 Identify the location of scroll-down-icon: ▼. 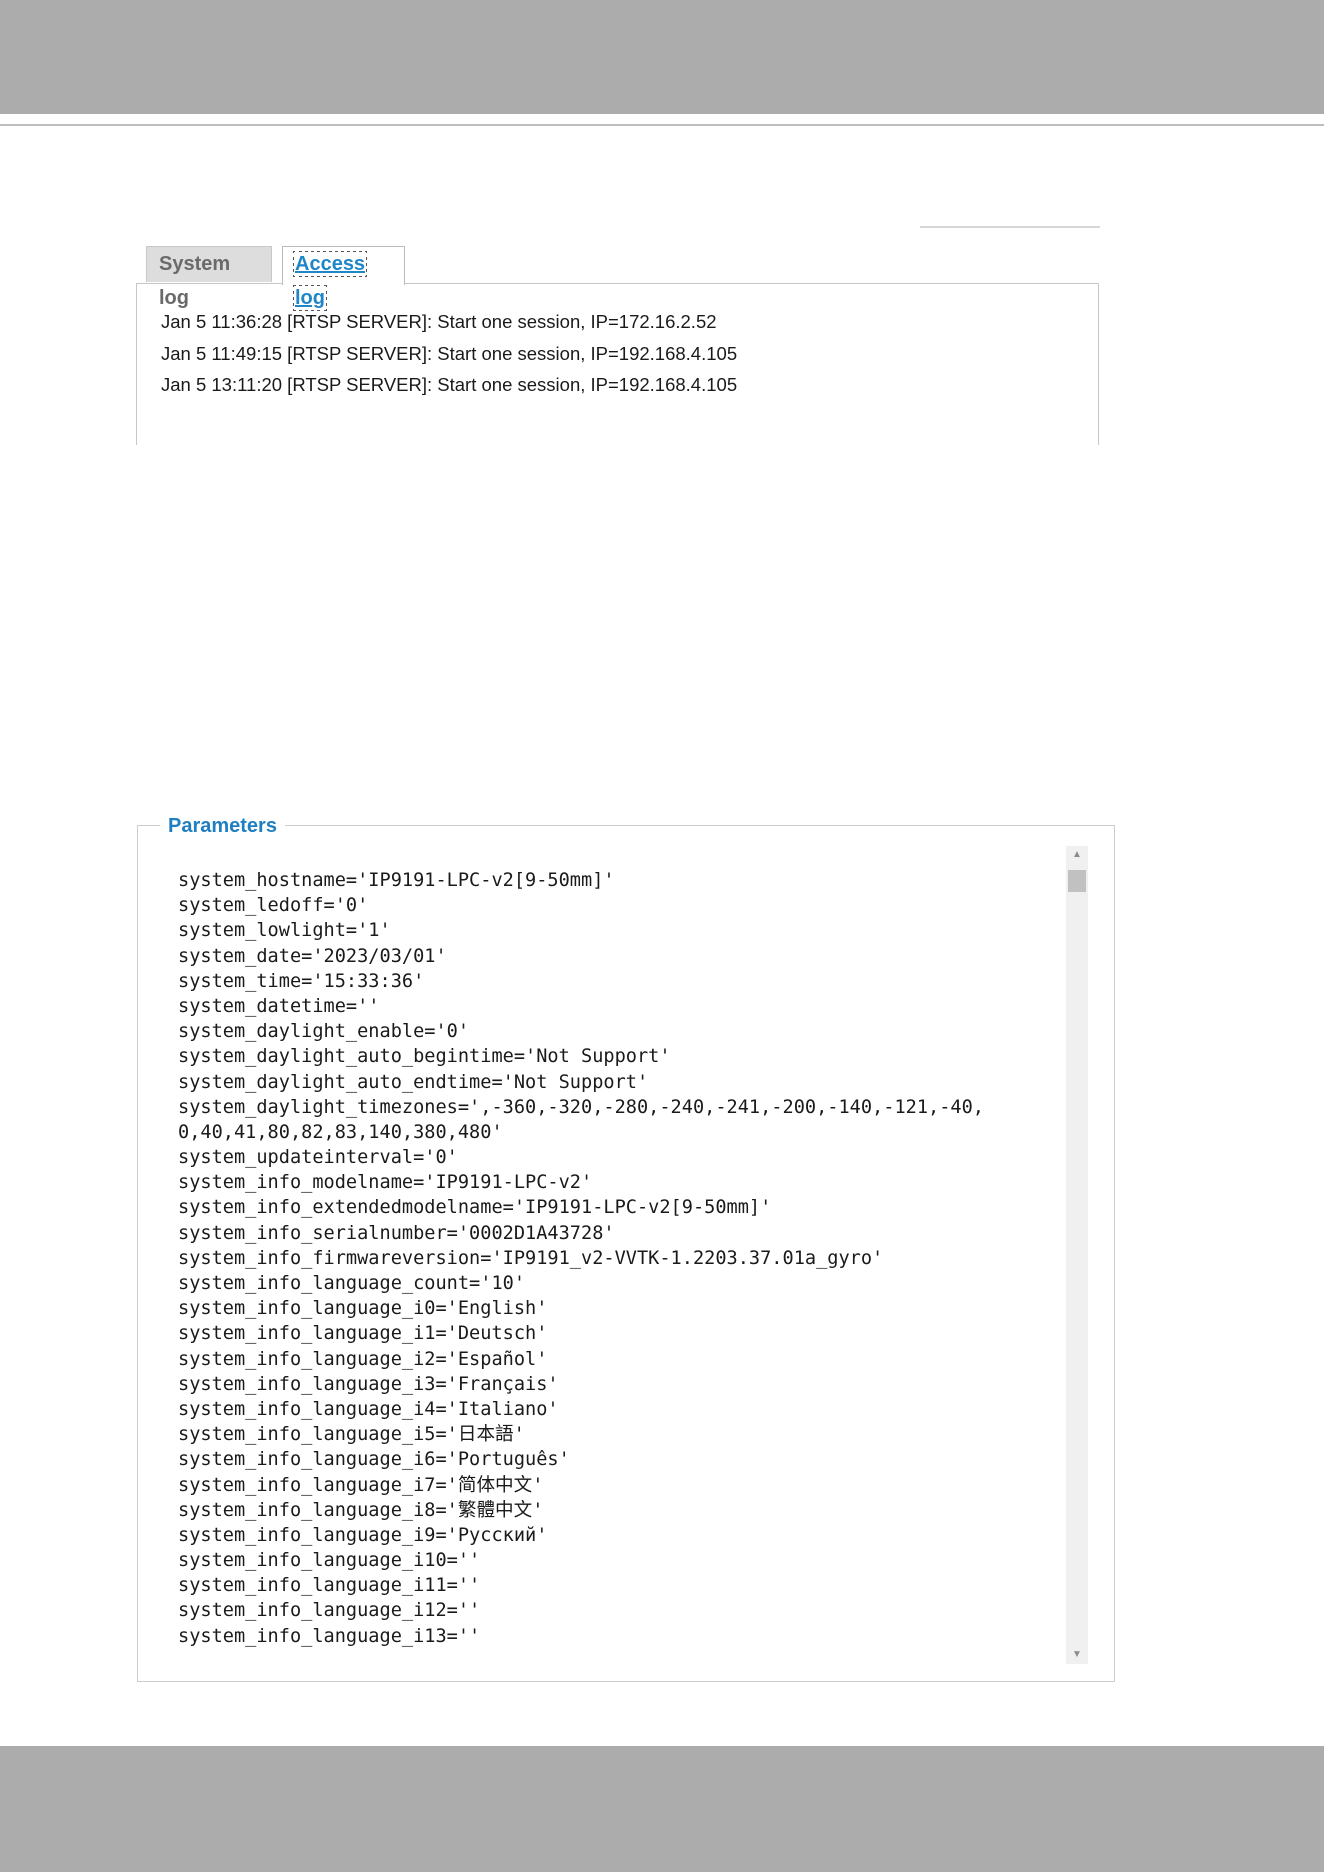
(1077, 1655).